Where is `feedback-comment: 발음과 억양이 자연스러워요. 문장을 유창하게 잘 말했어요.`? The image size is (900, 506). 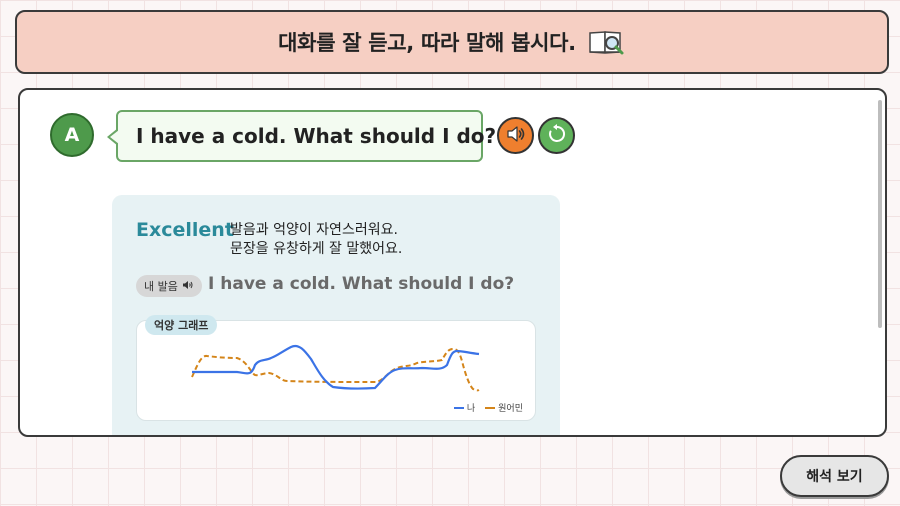
feedback-comment: 발음과 억양이 자연스러워요. 문장을 유창하게 잘 말했어요. is located at coordinates (316, 240).